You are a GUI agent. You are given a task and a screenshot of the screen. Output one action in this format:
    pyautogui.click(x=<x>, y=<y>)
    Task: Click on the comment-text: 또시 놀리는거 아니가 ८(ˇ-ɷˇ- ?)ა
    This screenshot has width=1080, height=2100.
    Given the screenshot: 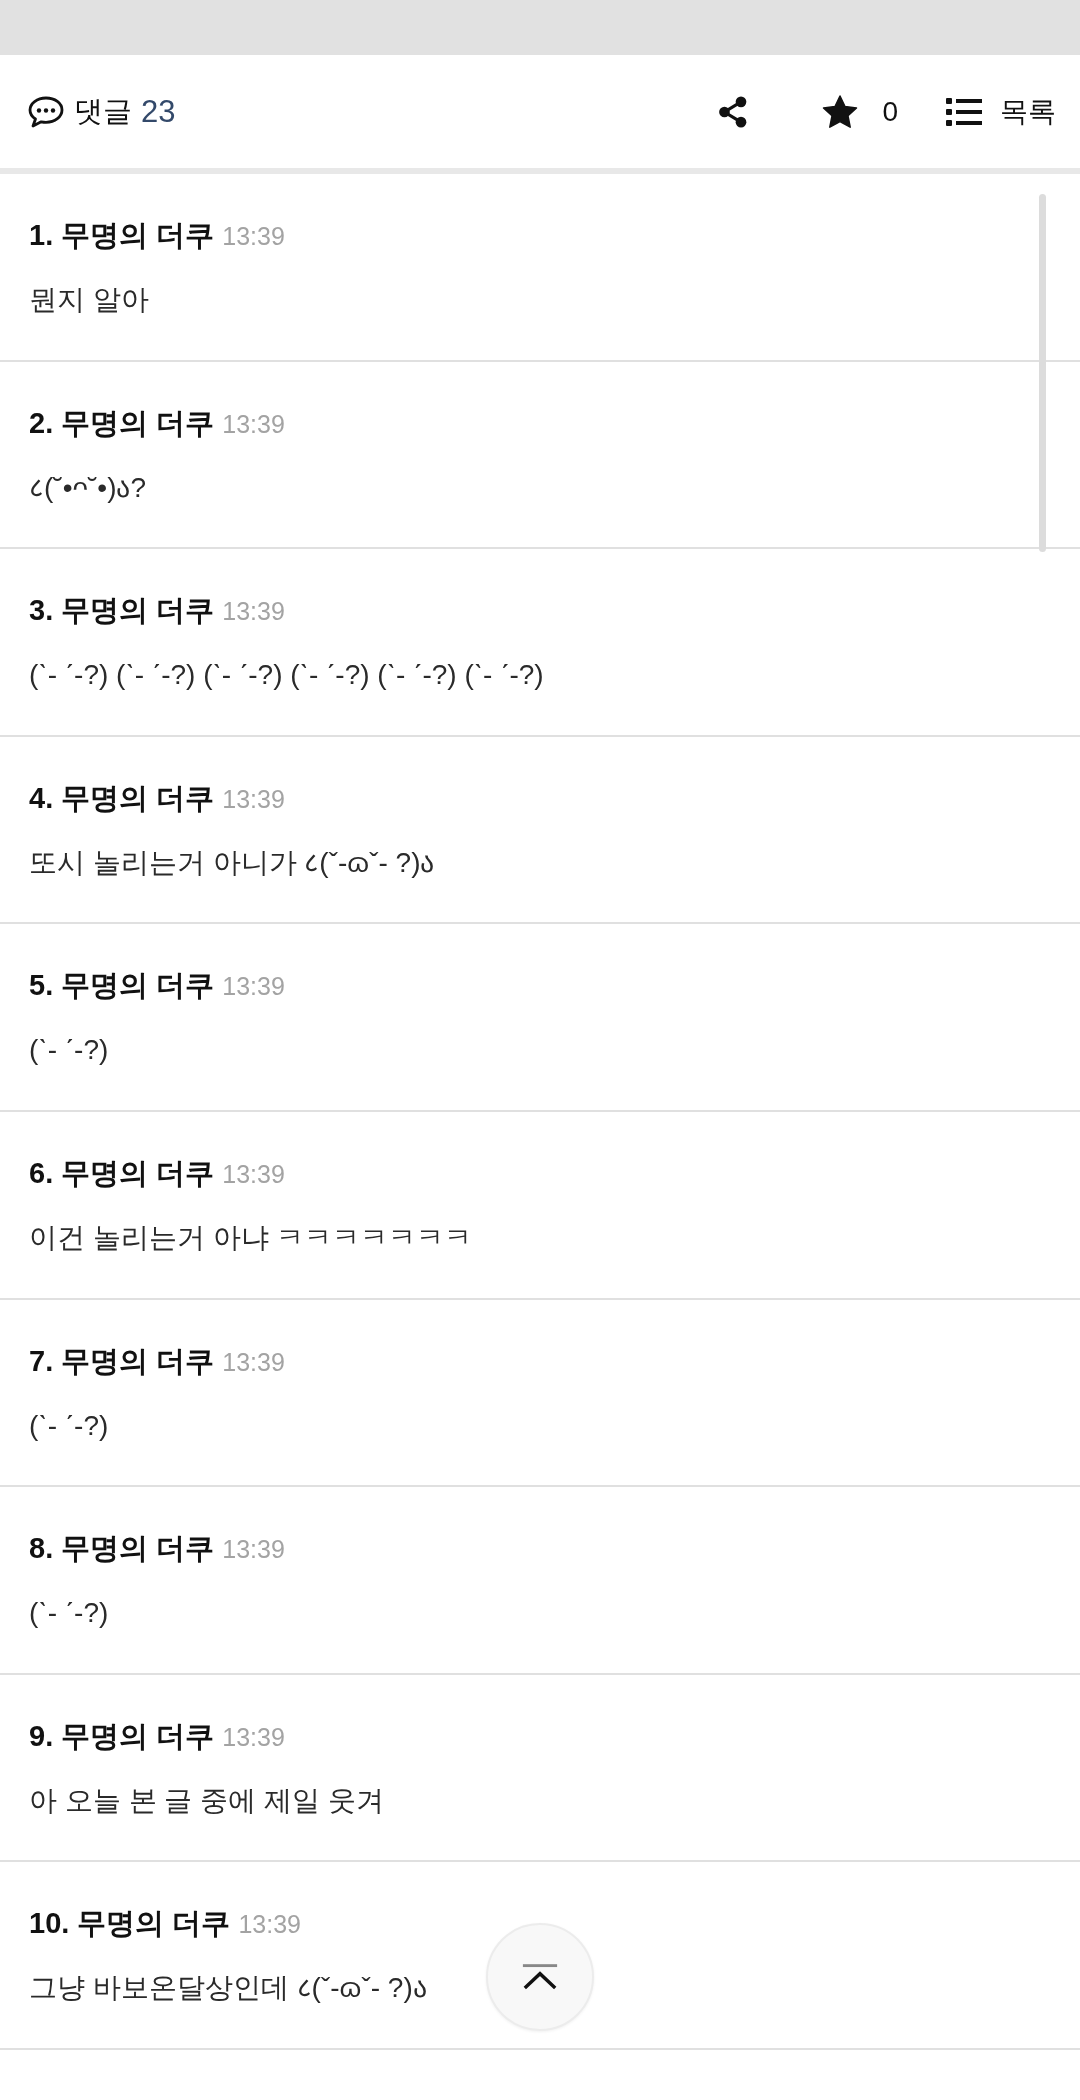 What is the action you would take?
    pyautogui.click(x=232, y=862)
    